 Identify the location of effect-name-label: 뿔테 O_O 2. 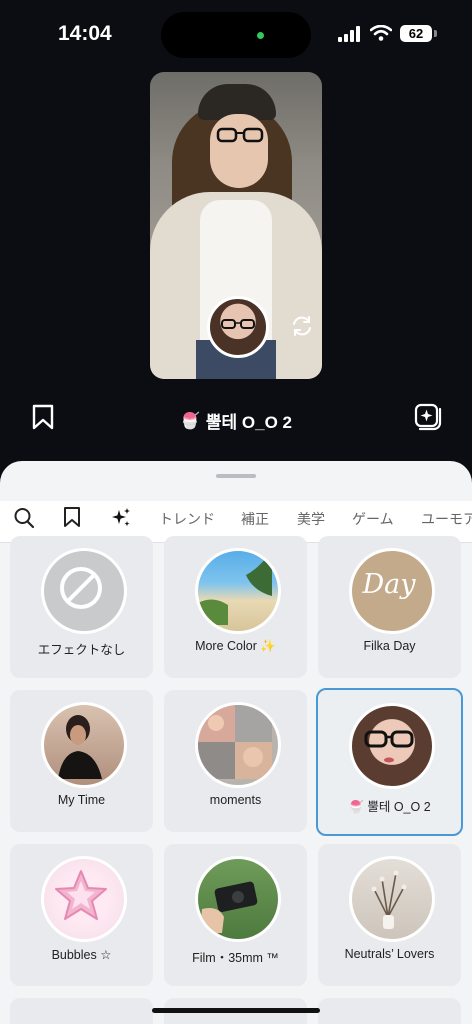
(248, 422).